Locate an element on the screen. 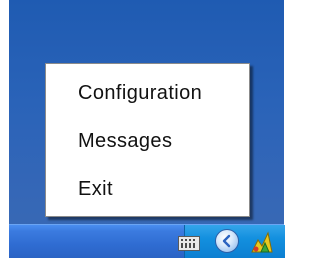 The height and width of the screenshot is (259, 320). taskbar is located at coordinates (147, 241).